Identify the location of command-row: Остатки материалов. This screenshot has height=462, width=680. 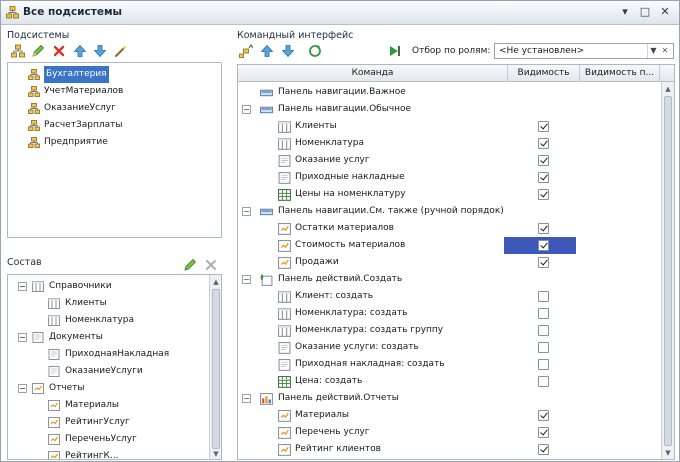
(448, 228).